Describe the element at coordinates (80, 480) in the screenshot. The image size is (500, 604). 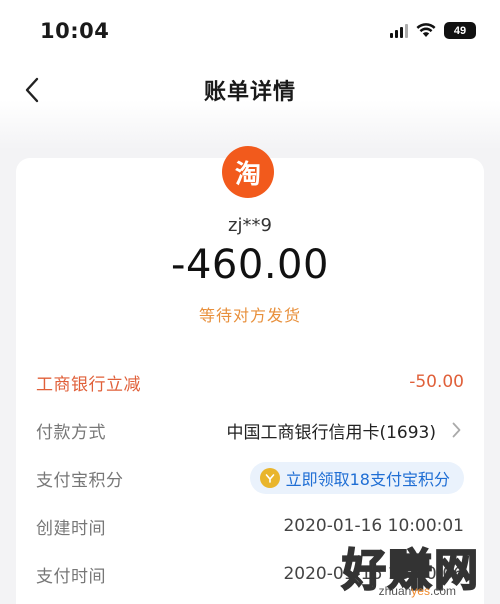
I see `row-label: 支付宝积分` at that location.